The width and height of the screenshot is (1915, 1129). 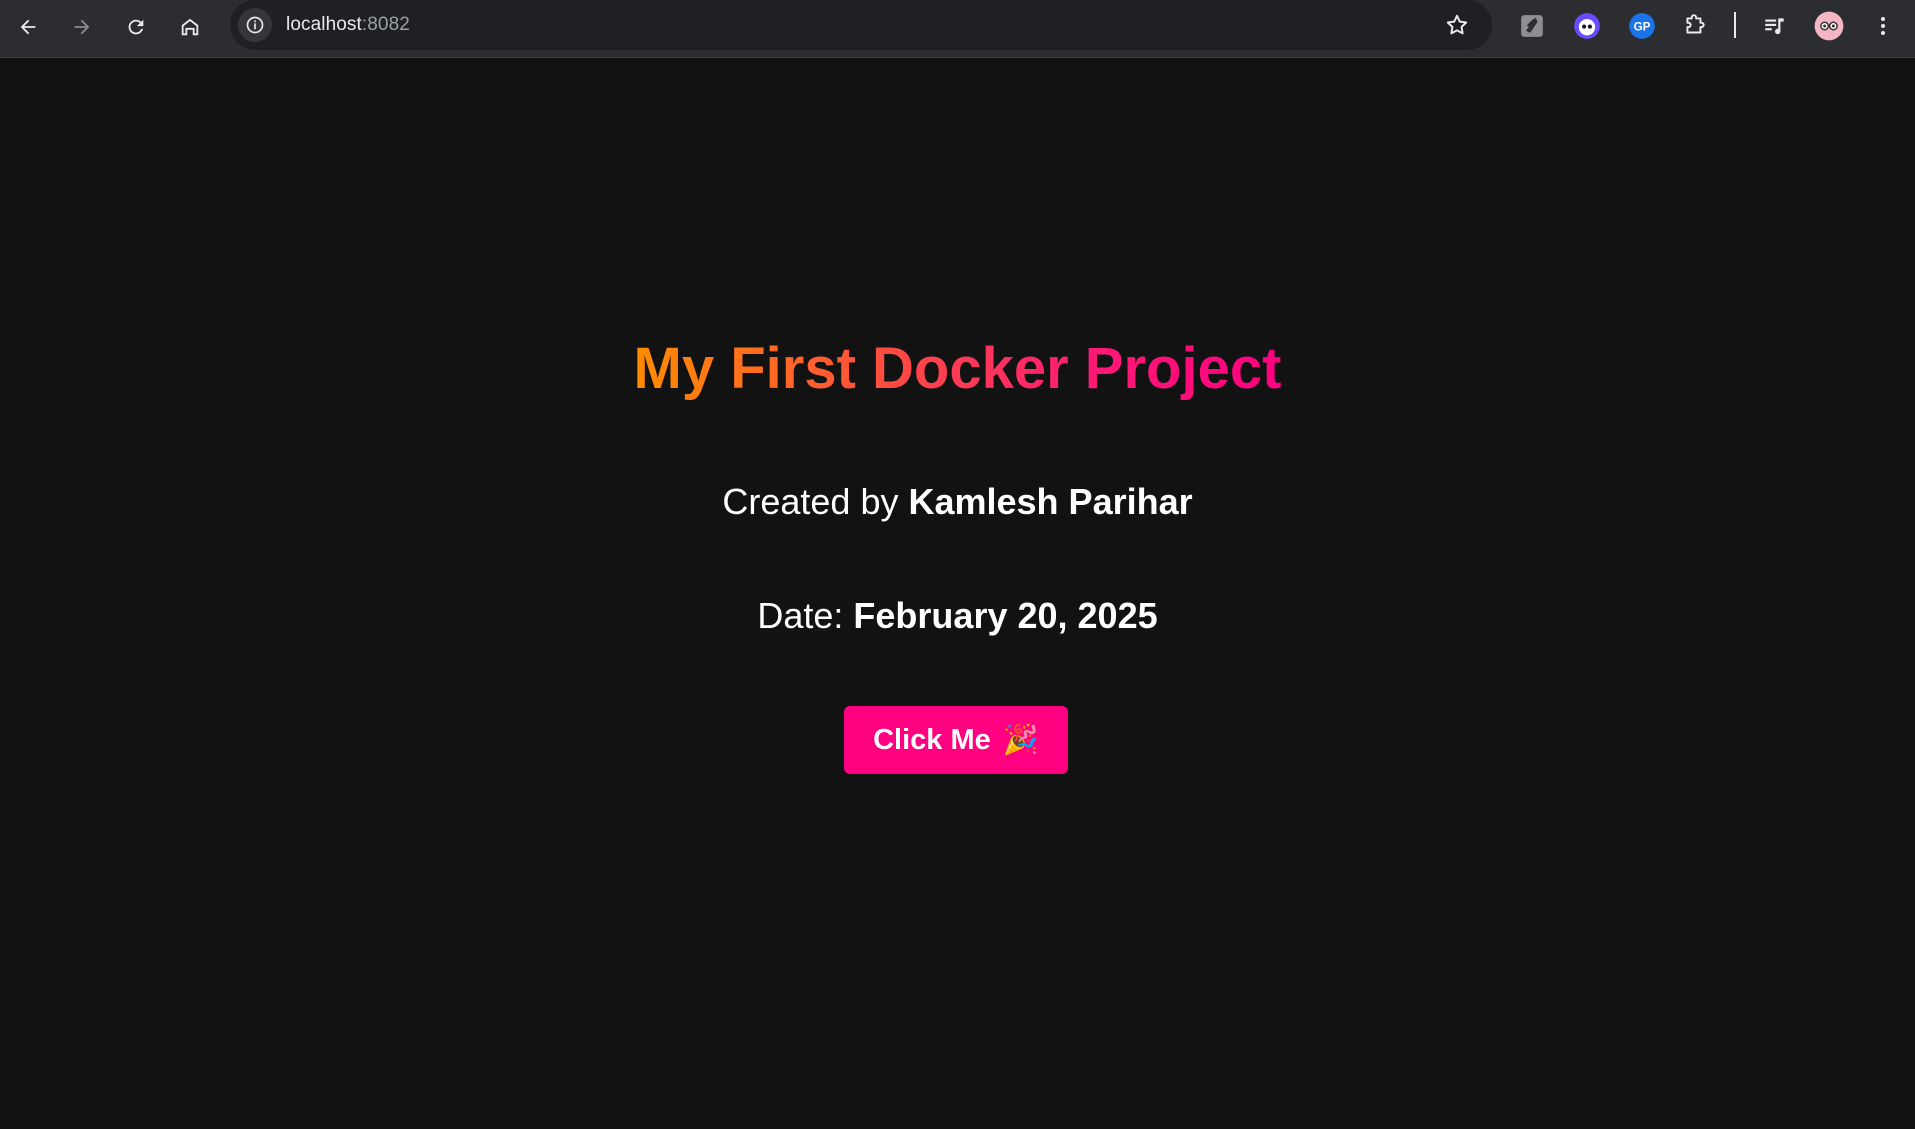 I want to click on profile-avatar-icon, so click(x=1829, y=26).